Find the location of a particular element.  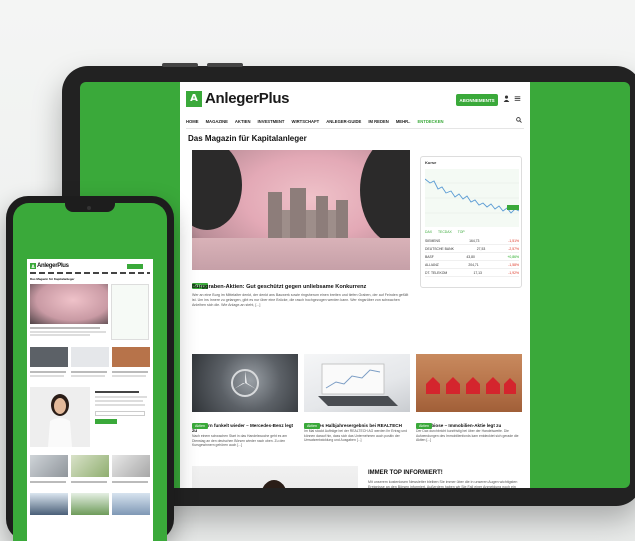

laptop-icon is located at coordinates (358, 384).